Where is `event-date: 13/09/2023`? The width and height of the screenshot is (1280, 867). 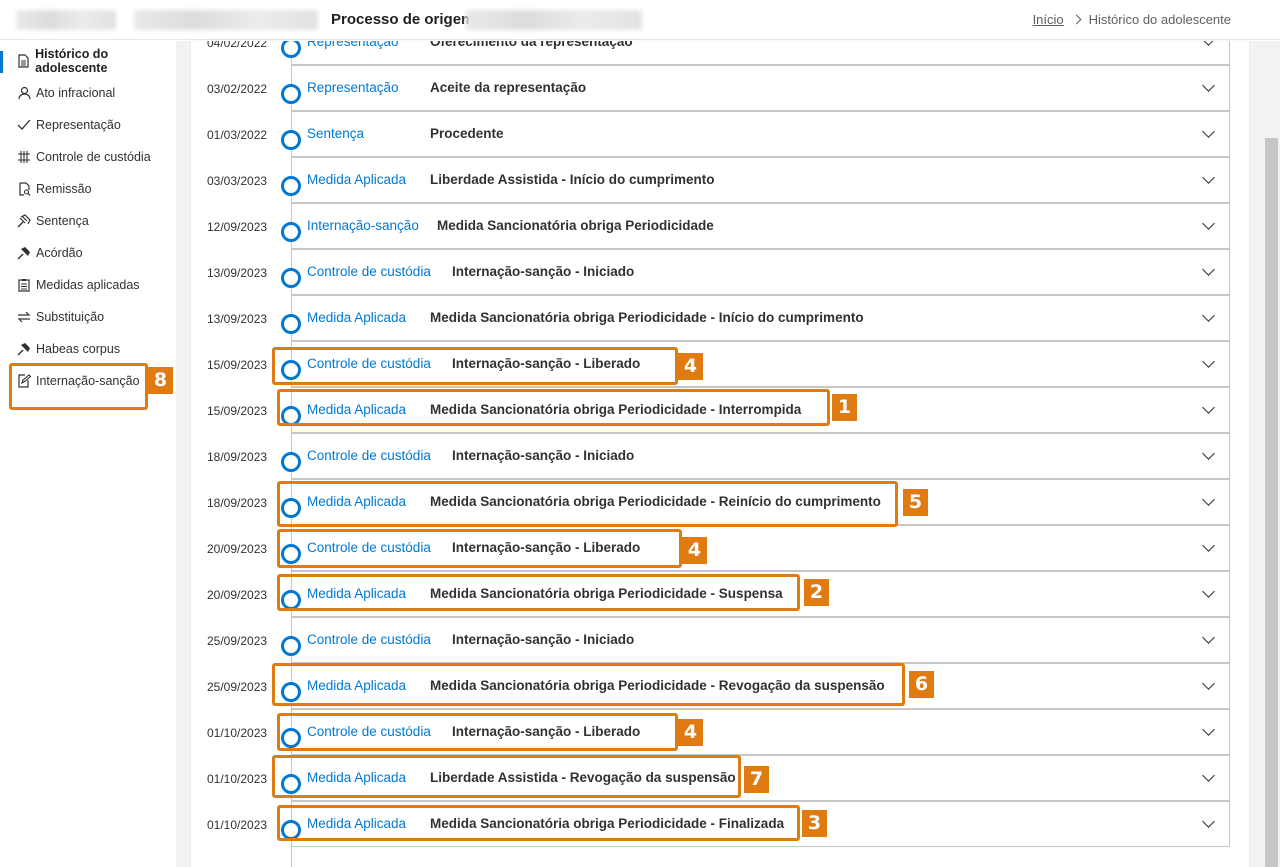
event-date: 13/09/2023 is located at coordinates (237, 273).